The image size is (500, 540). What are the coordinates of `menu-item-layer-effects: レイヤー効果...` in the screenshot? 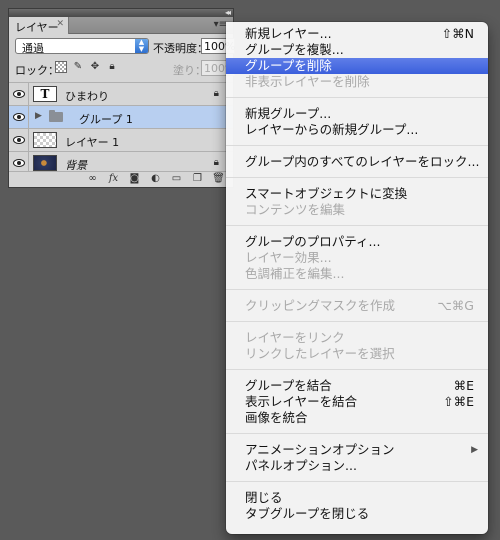 It's located at (357, 258).